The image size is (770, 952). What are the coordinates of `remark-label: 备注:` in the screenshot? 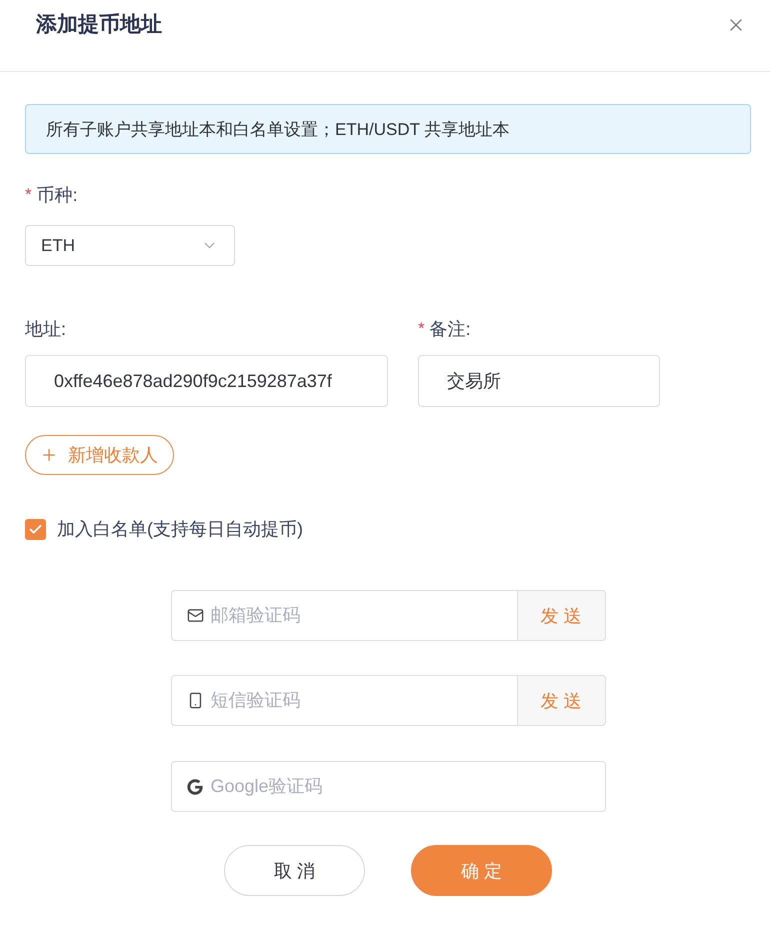 It's located at (450, 329).